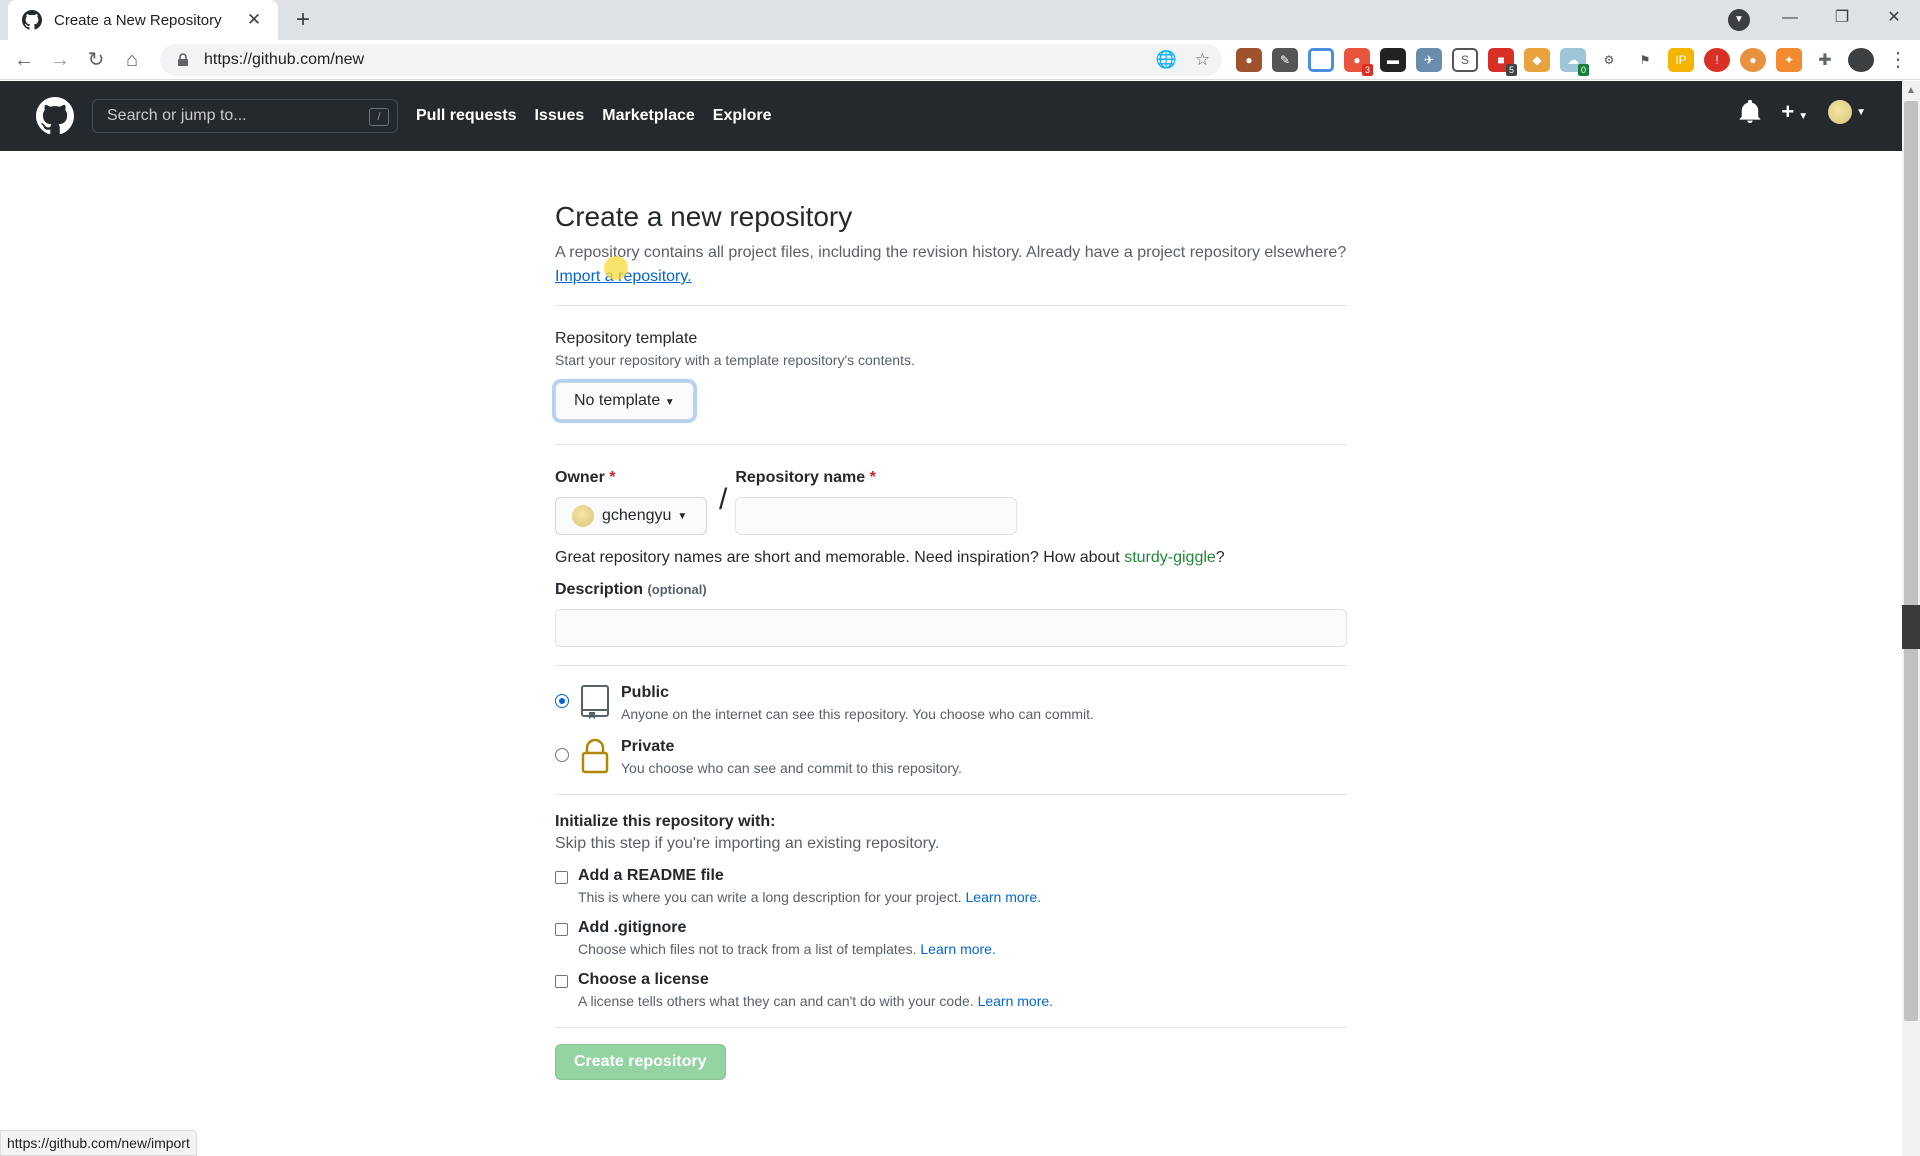 The height and width of the screenshot is (1156, 1920). I want to click on suggested-name-link: sturdy-giggle, so click(1170, 557).